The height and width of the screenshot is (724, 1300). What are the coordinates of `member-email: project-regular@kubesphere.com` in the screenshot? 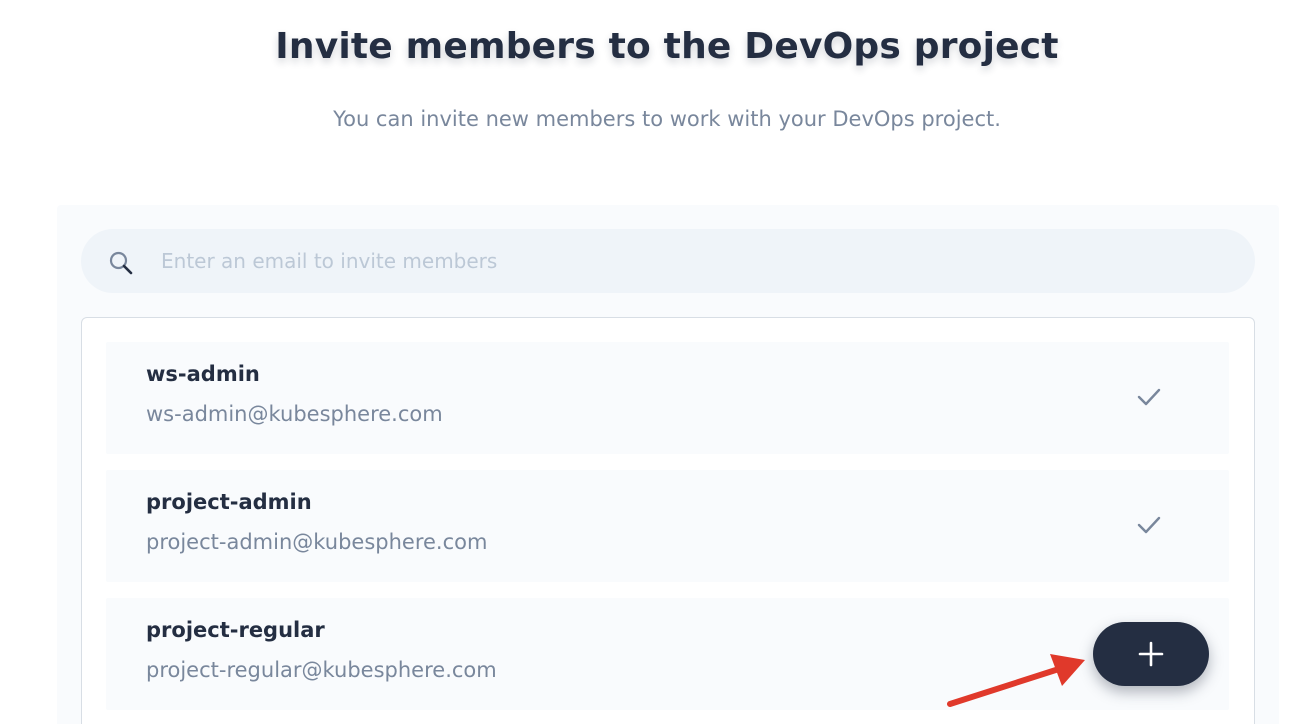 It's located at (321, 670).